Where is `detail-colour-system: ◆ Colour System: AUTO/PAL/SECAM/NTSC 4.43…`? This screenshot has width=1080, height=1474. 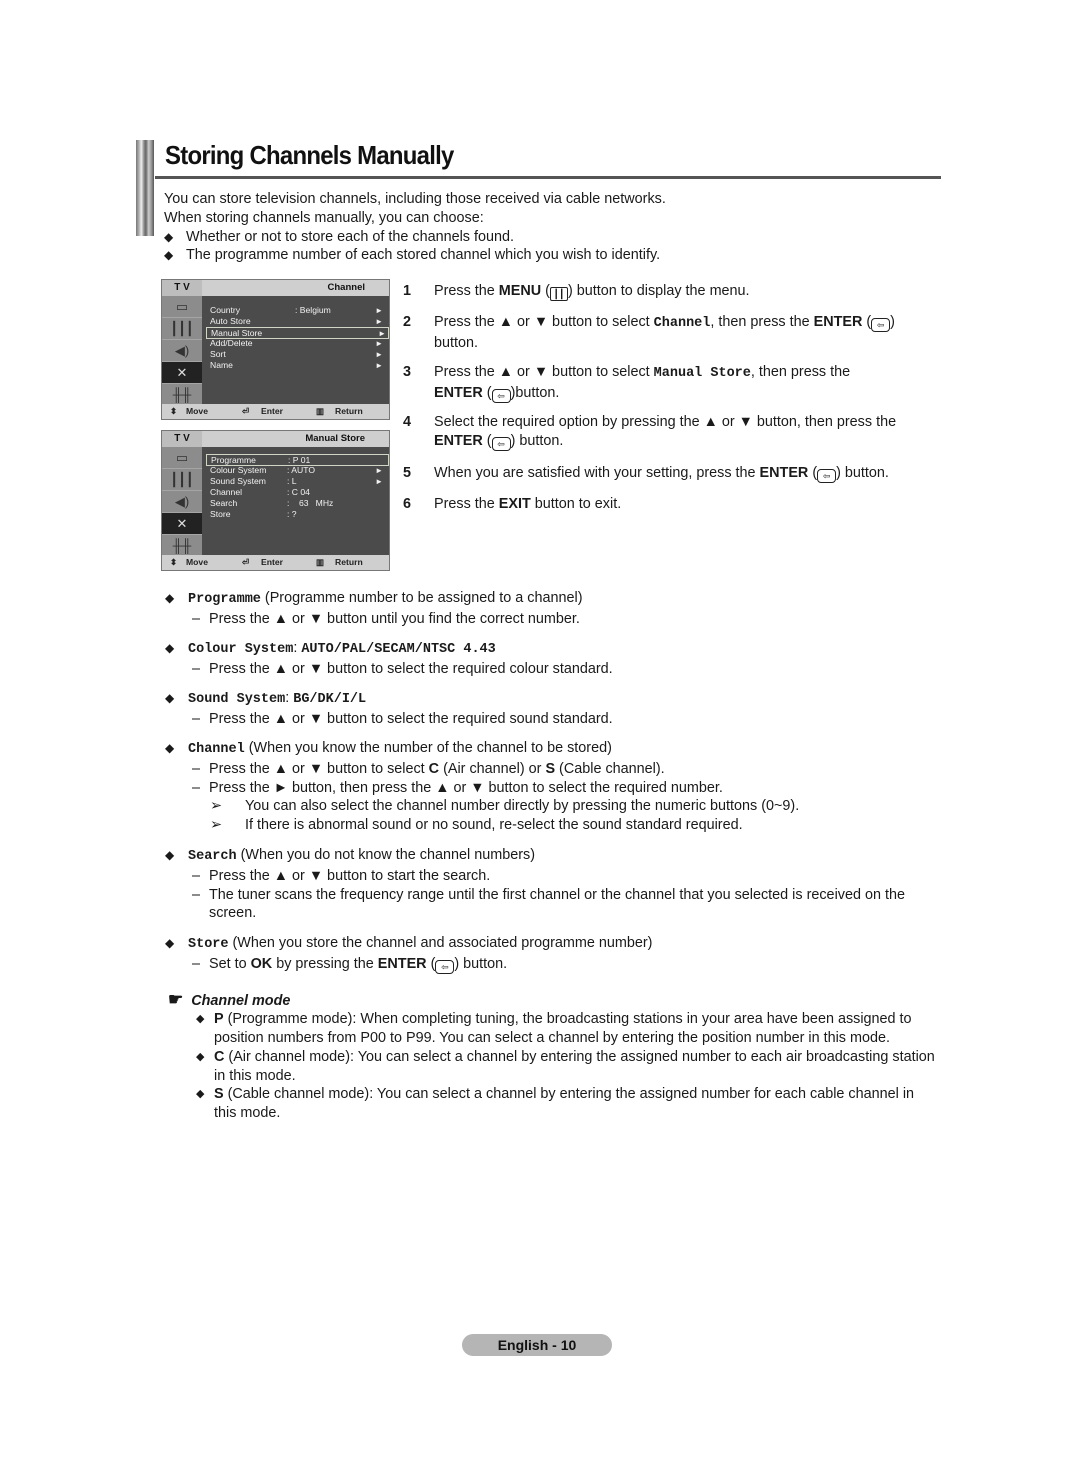
detail-colour-system: ◆ Colour System: AUTO/PAL/SECAM/NTSC 4.43… is located at coordinates (389, 658).